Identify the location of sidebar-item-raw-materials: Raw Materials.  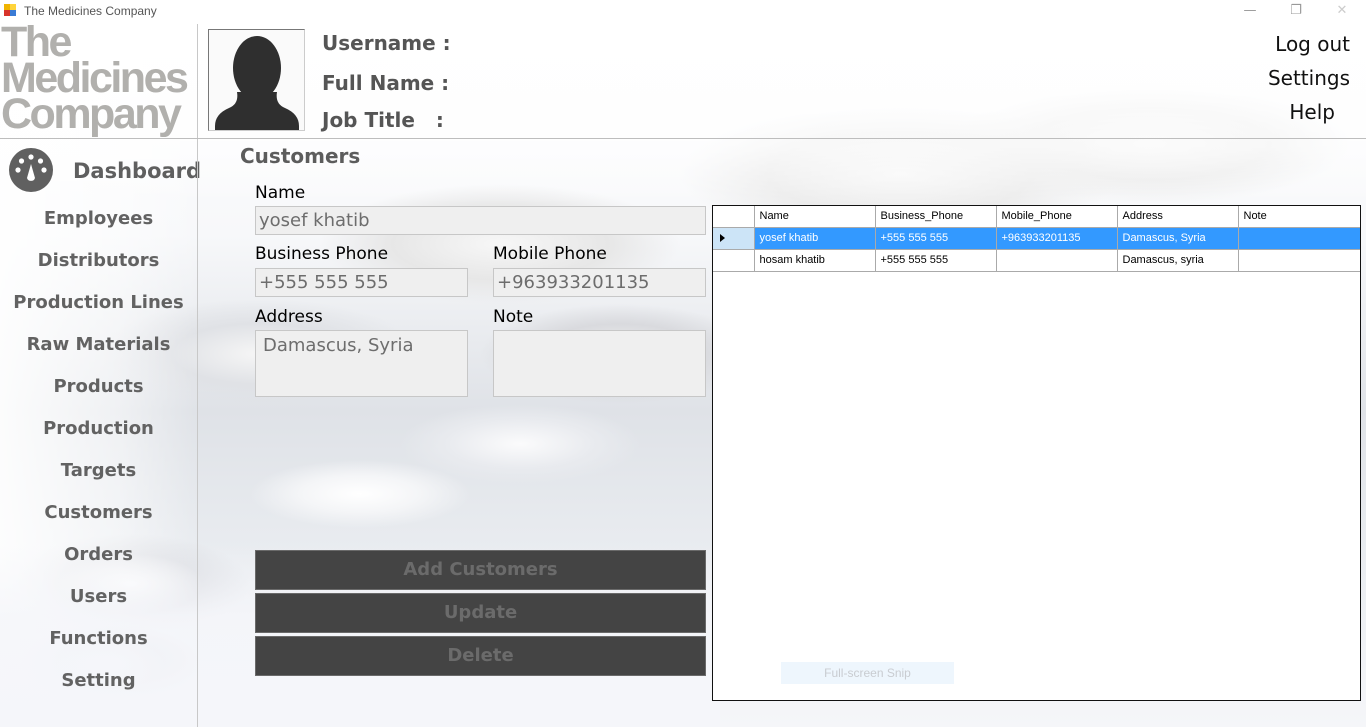
(98, 344).